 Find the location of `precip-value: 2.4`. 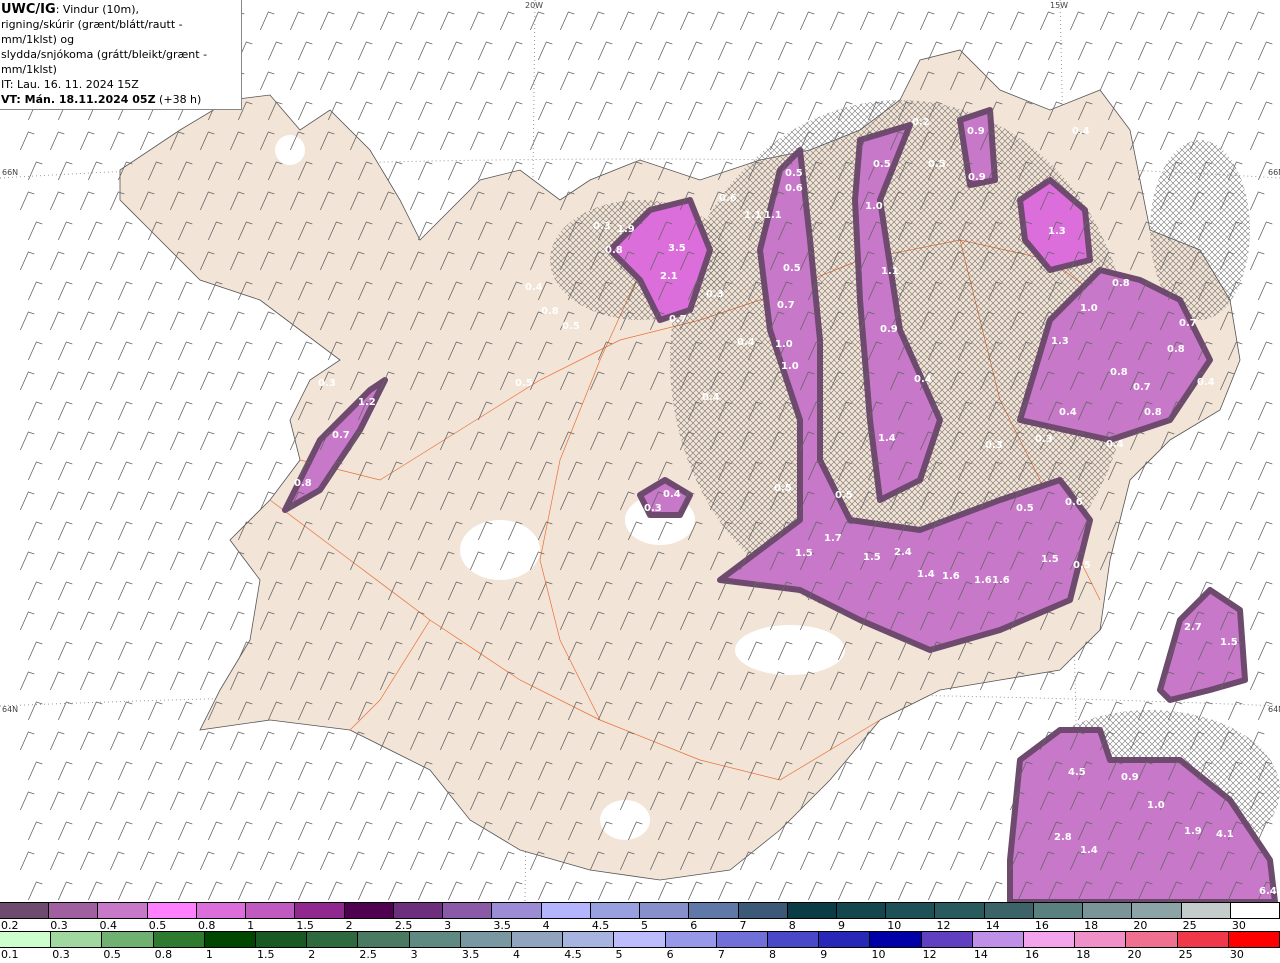

precip-value: 2.4 is located at coordinates (903, 552).